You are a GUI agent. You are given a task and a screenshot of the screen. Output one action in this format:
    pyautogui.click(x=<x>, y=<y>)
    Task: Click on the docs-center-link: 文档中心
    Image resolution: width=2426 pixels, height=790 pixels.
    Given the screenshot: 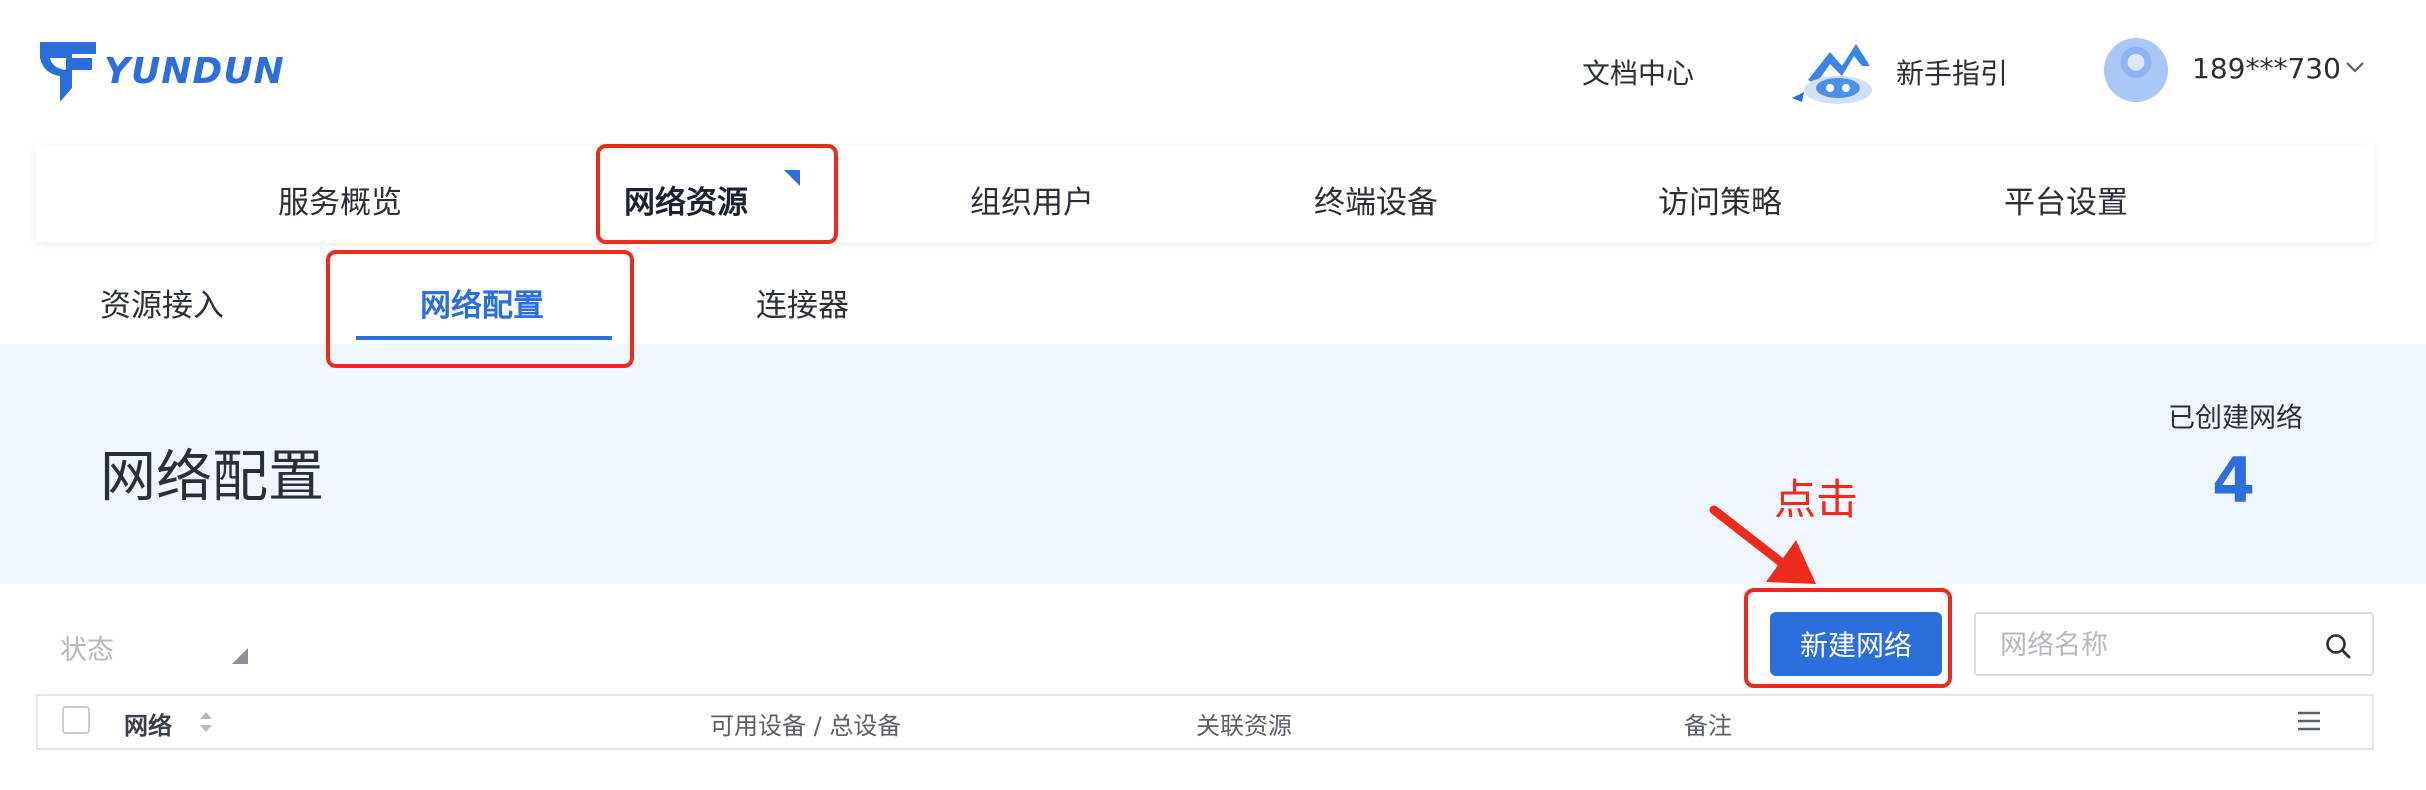 What is the action you would take?
    pyautogui.click(x=1638, y=72)
    